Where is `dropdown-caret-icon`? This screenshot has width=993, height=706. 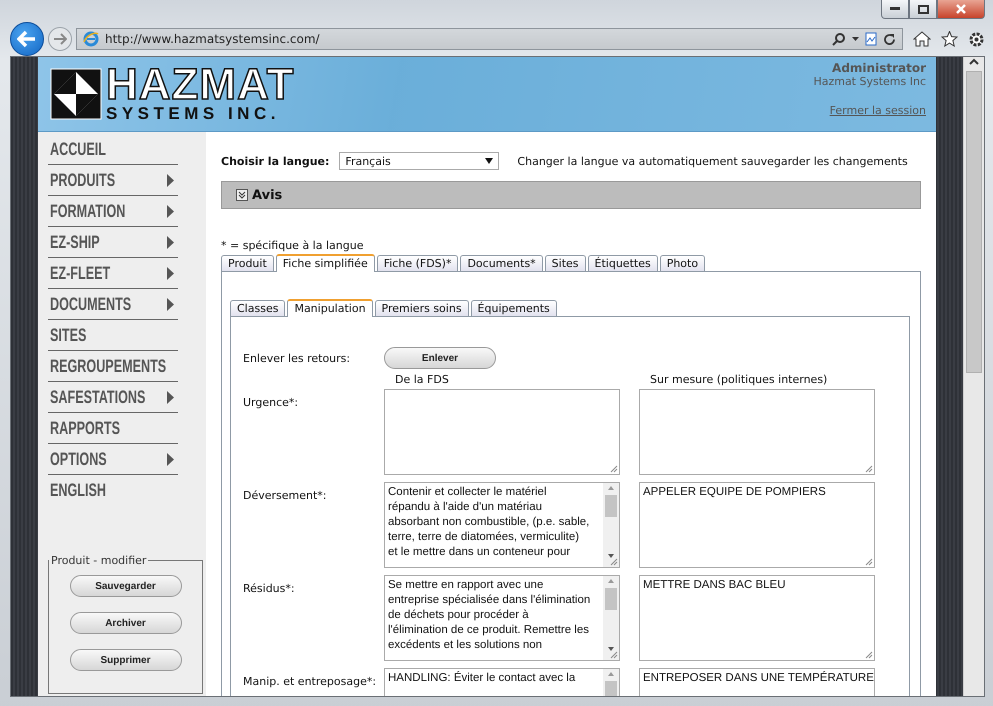
dropdown-caret-icon is located at coordinates (855, 39).